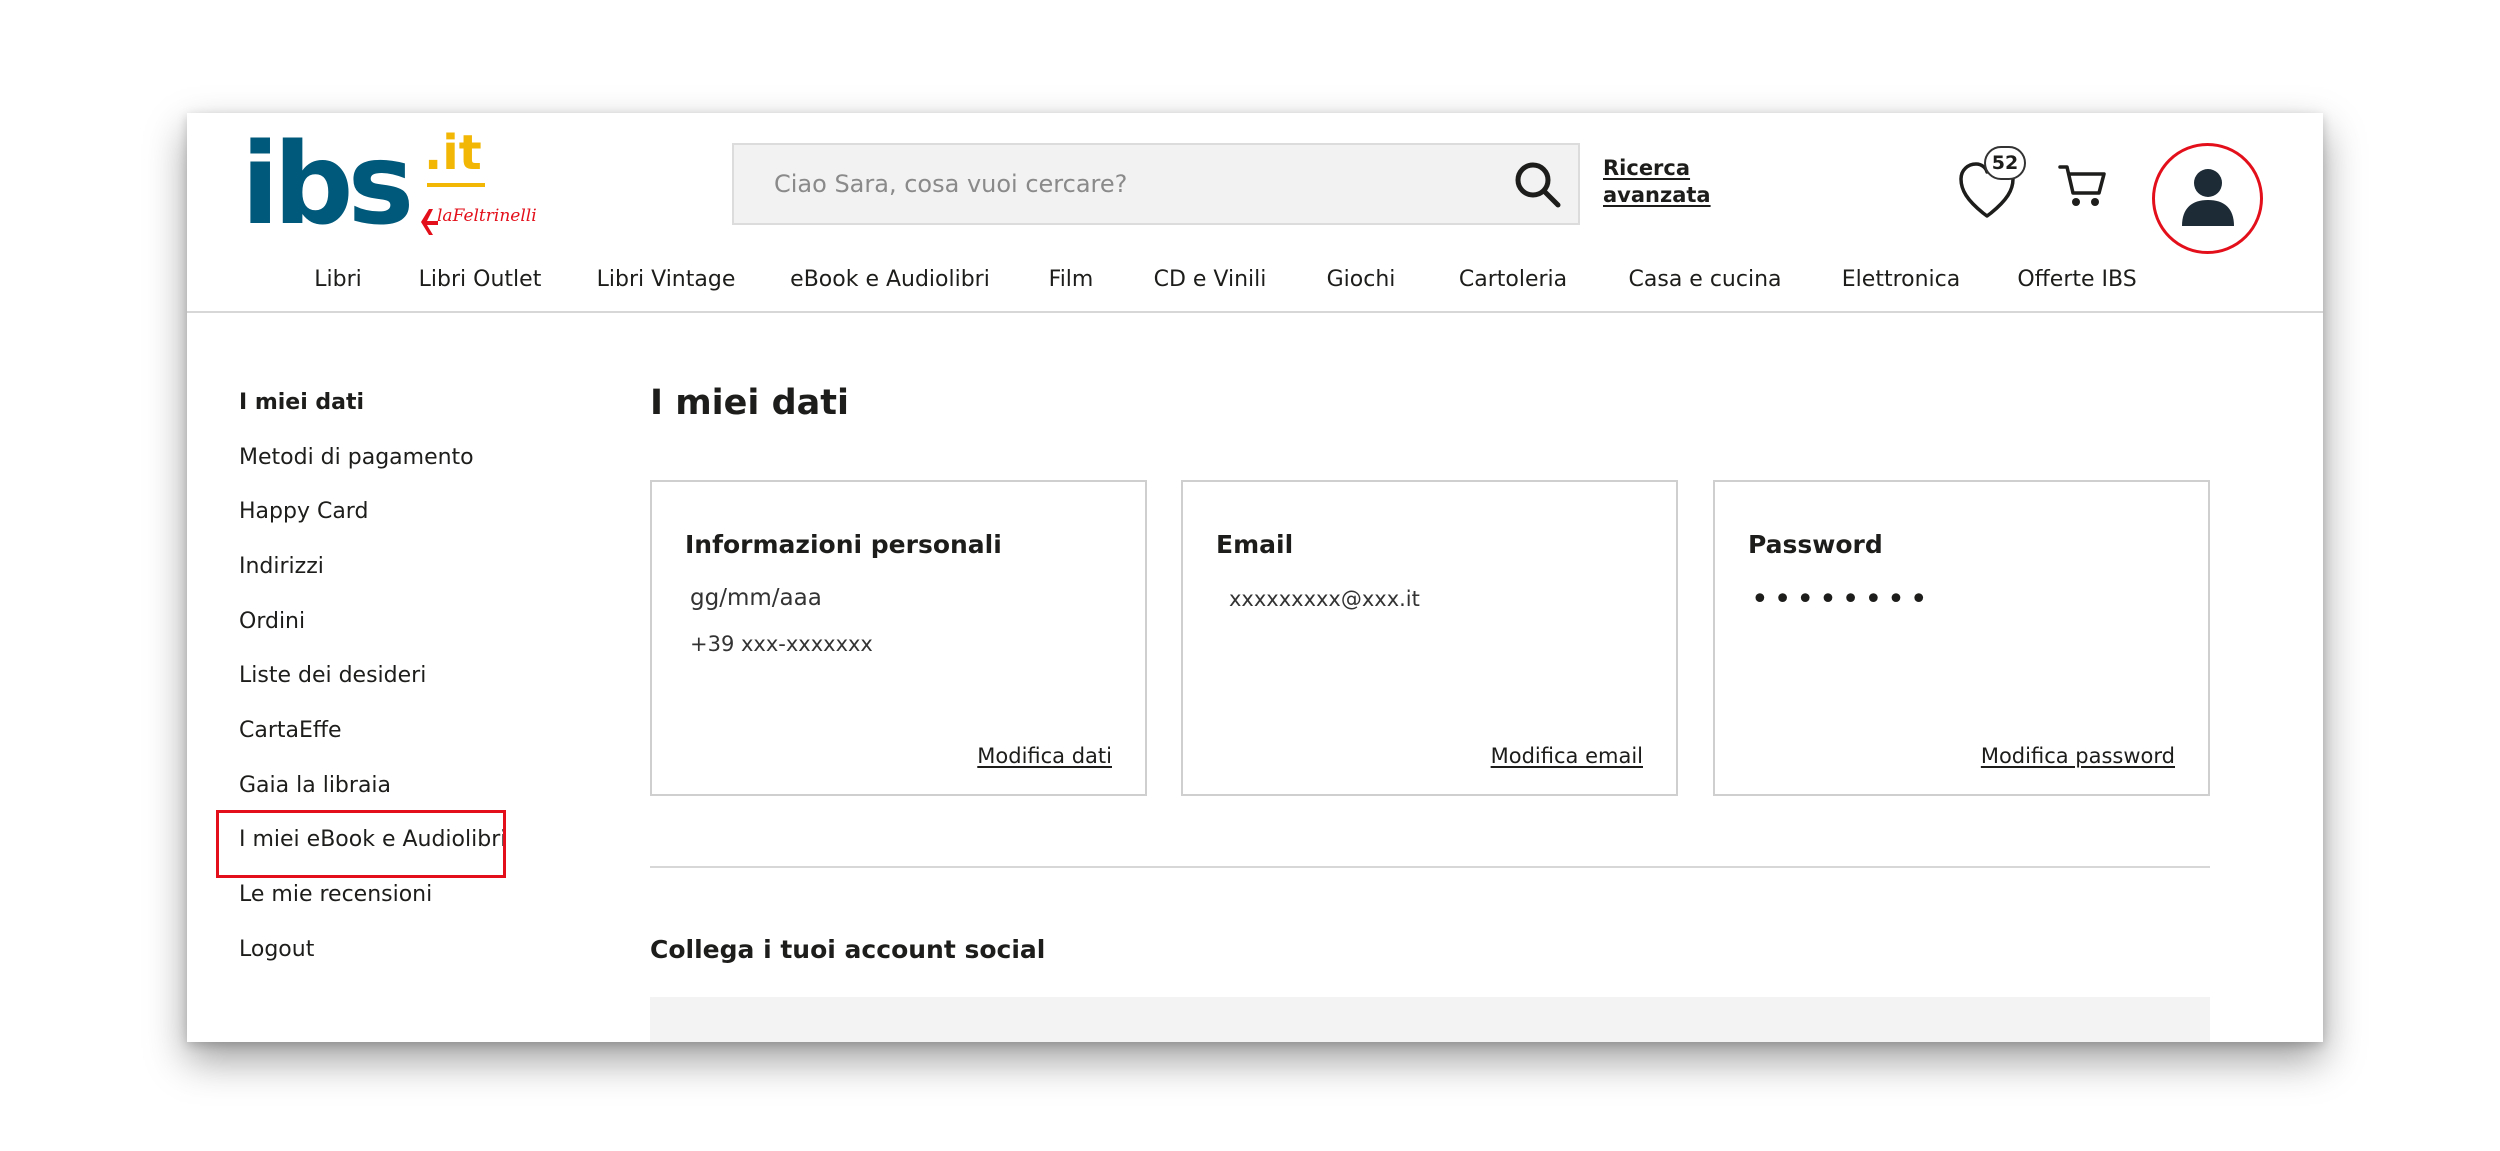 Image resolution: width=2500 pixels, height=1151 pixels. What do you see at coordinates (281, 567) in the screenshot?
I see `sidebar-item-indirizzi: Indirizzi` at bounding box center [281, 567].